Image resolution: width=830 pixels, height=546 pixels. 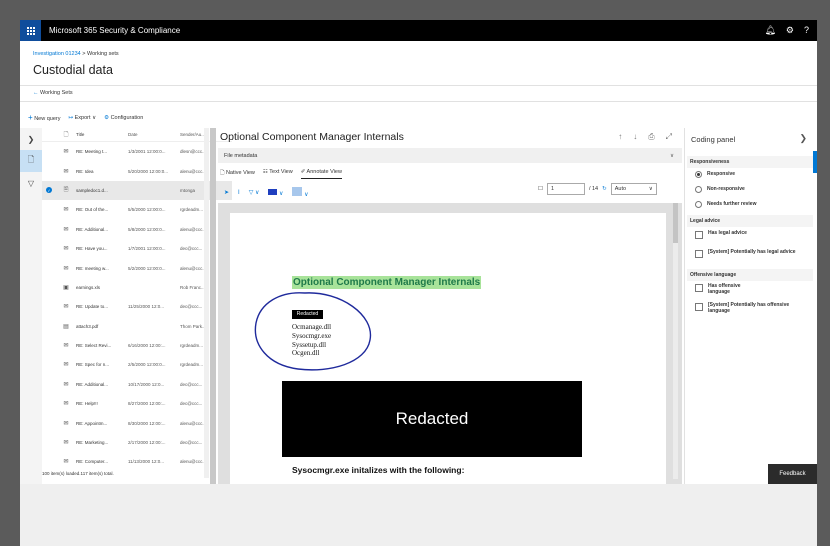 What do you see at coordinates (790, 30) in the screenshot?
I see `gear-icon: ⚙` at bounding box center [790, 30].